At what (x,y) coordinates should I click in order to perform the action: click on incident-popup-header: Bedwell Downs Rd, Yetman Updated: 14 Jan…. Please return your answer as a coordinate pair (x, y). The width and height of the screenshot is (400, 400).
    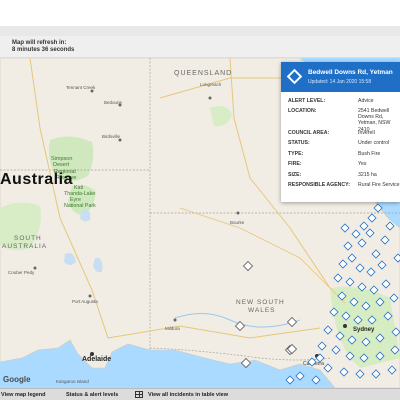
    Looking at the image, I should click on (340, 77).